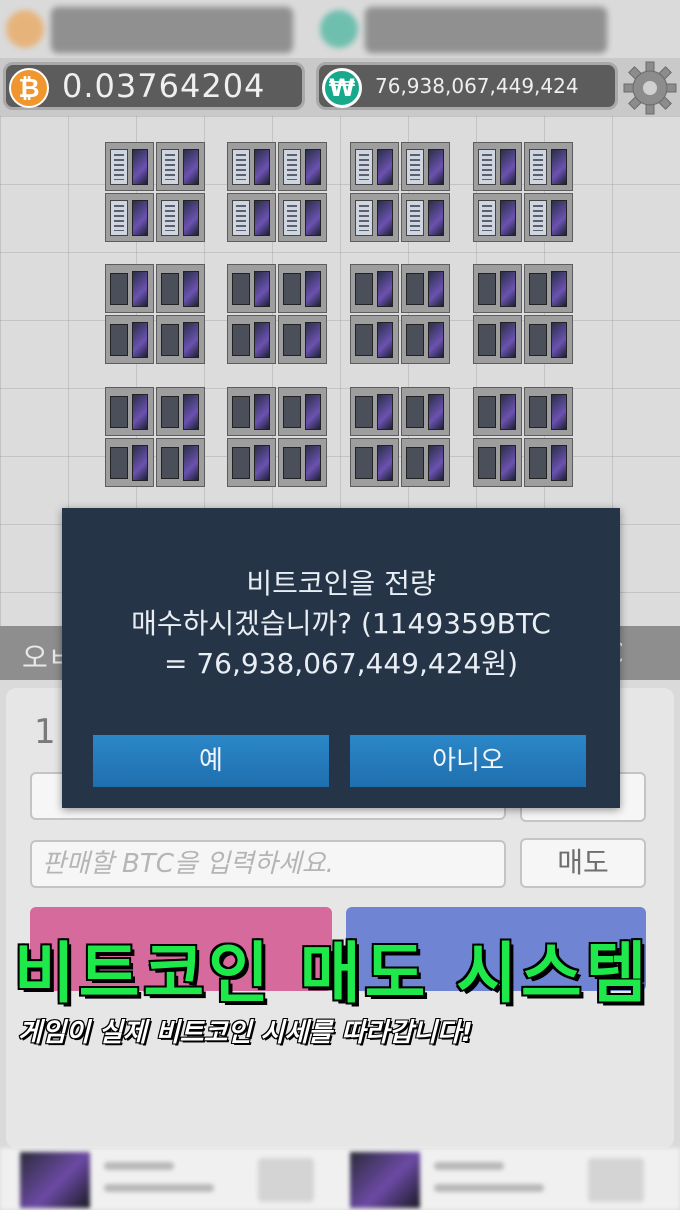  I want to click on dialog-line-3: = 76,938,067,449,424원), so click(341, 663).